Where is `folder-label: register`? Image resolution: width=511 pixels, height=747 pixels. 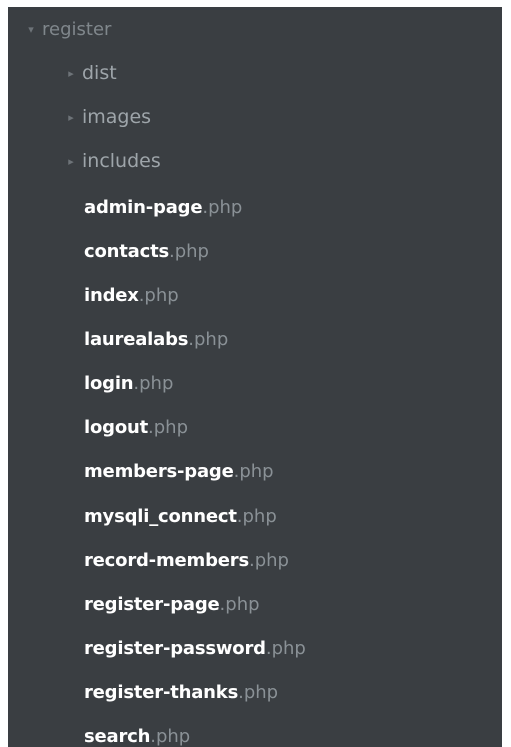
folder-label: register is located at coordinates (77, 29).